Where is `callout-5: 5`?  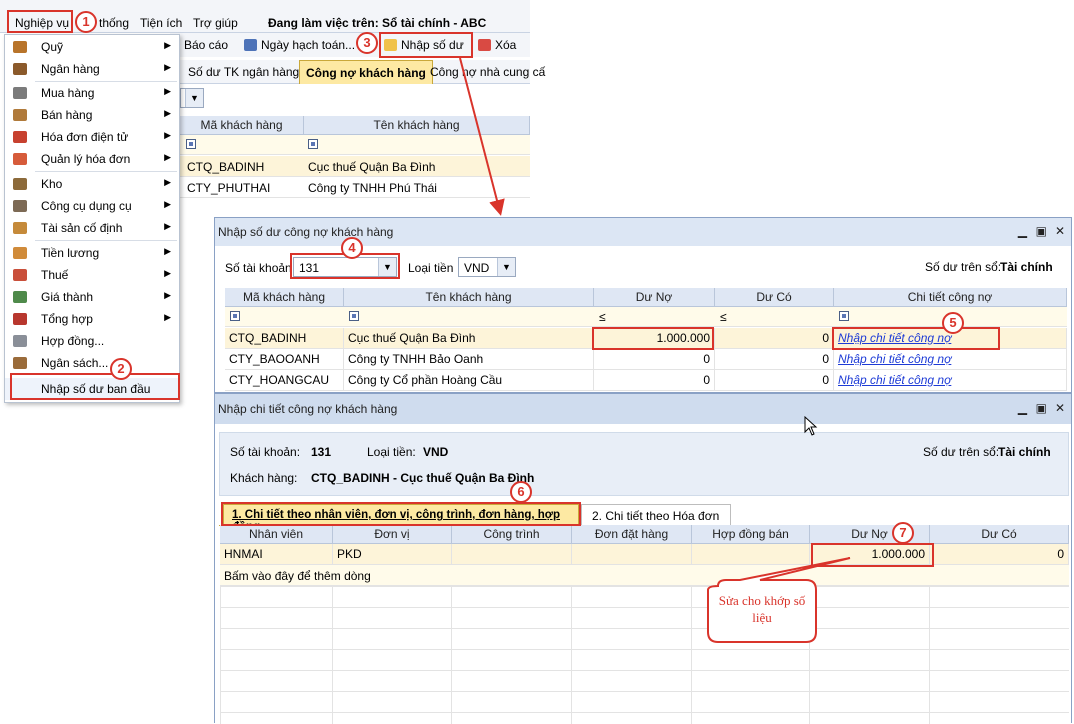 callout-5: 5 is located at coordinates (953, 323).